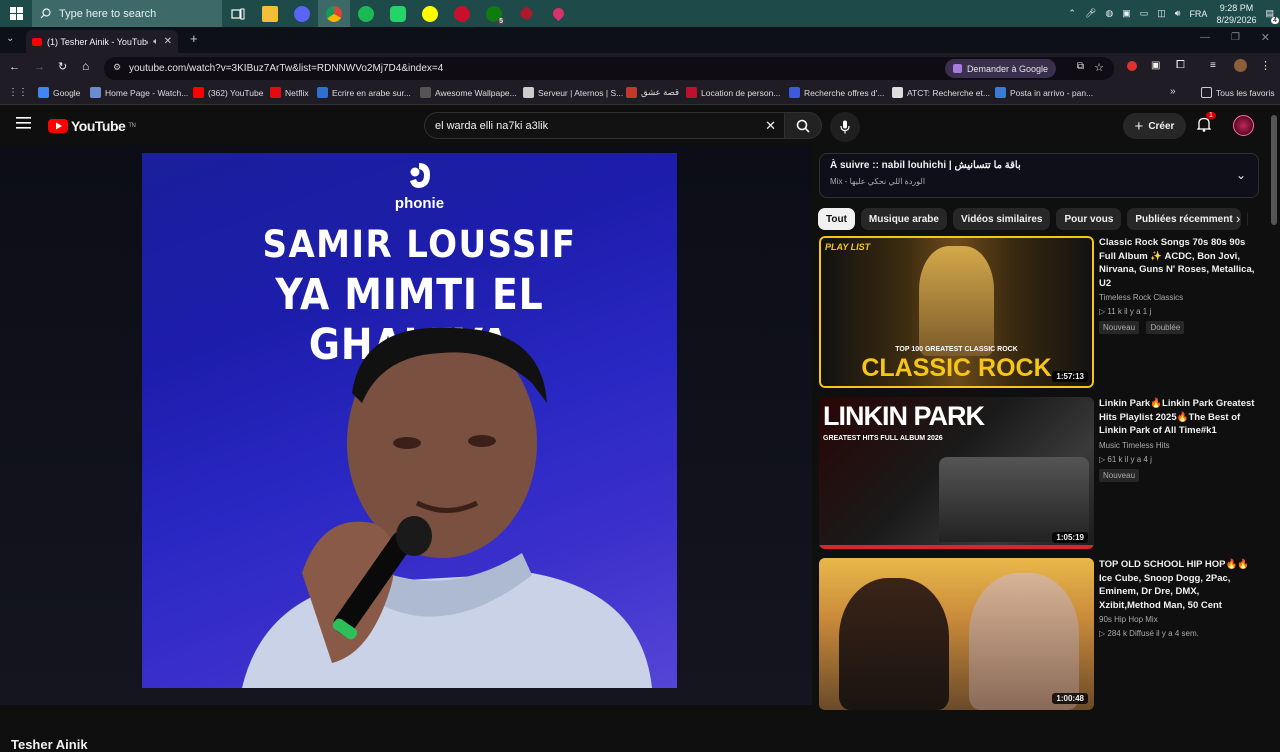 This screenshot has width=1280, height=752. I want to click on back-icon: ←, so click(14, 67).